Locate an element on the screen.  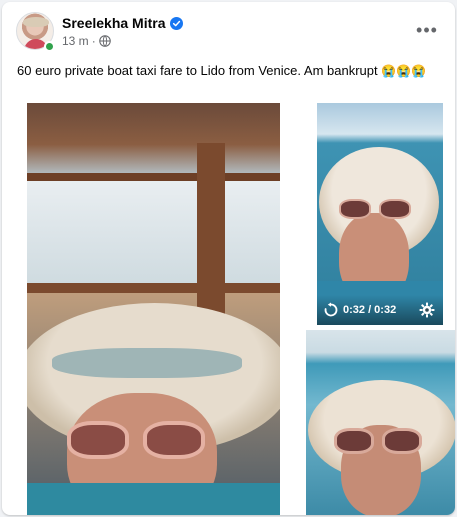
post-timestamp: 13 m is located at coordinates (75, 41).